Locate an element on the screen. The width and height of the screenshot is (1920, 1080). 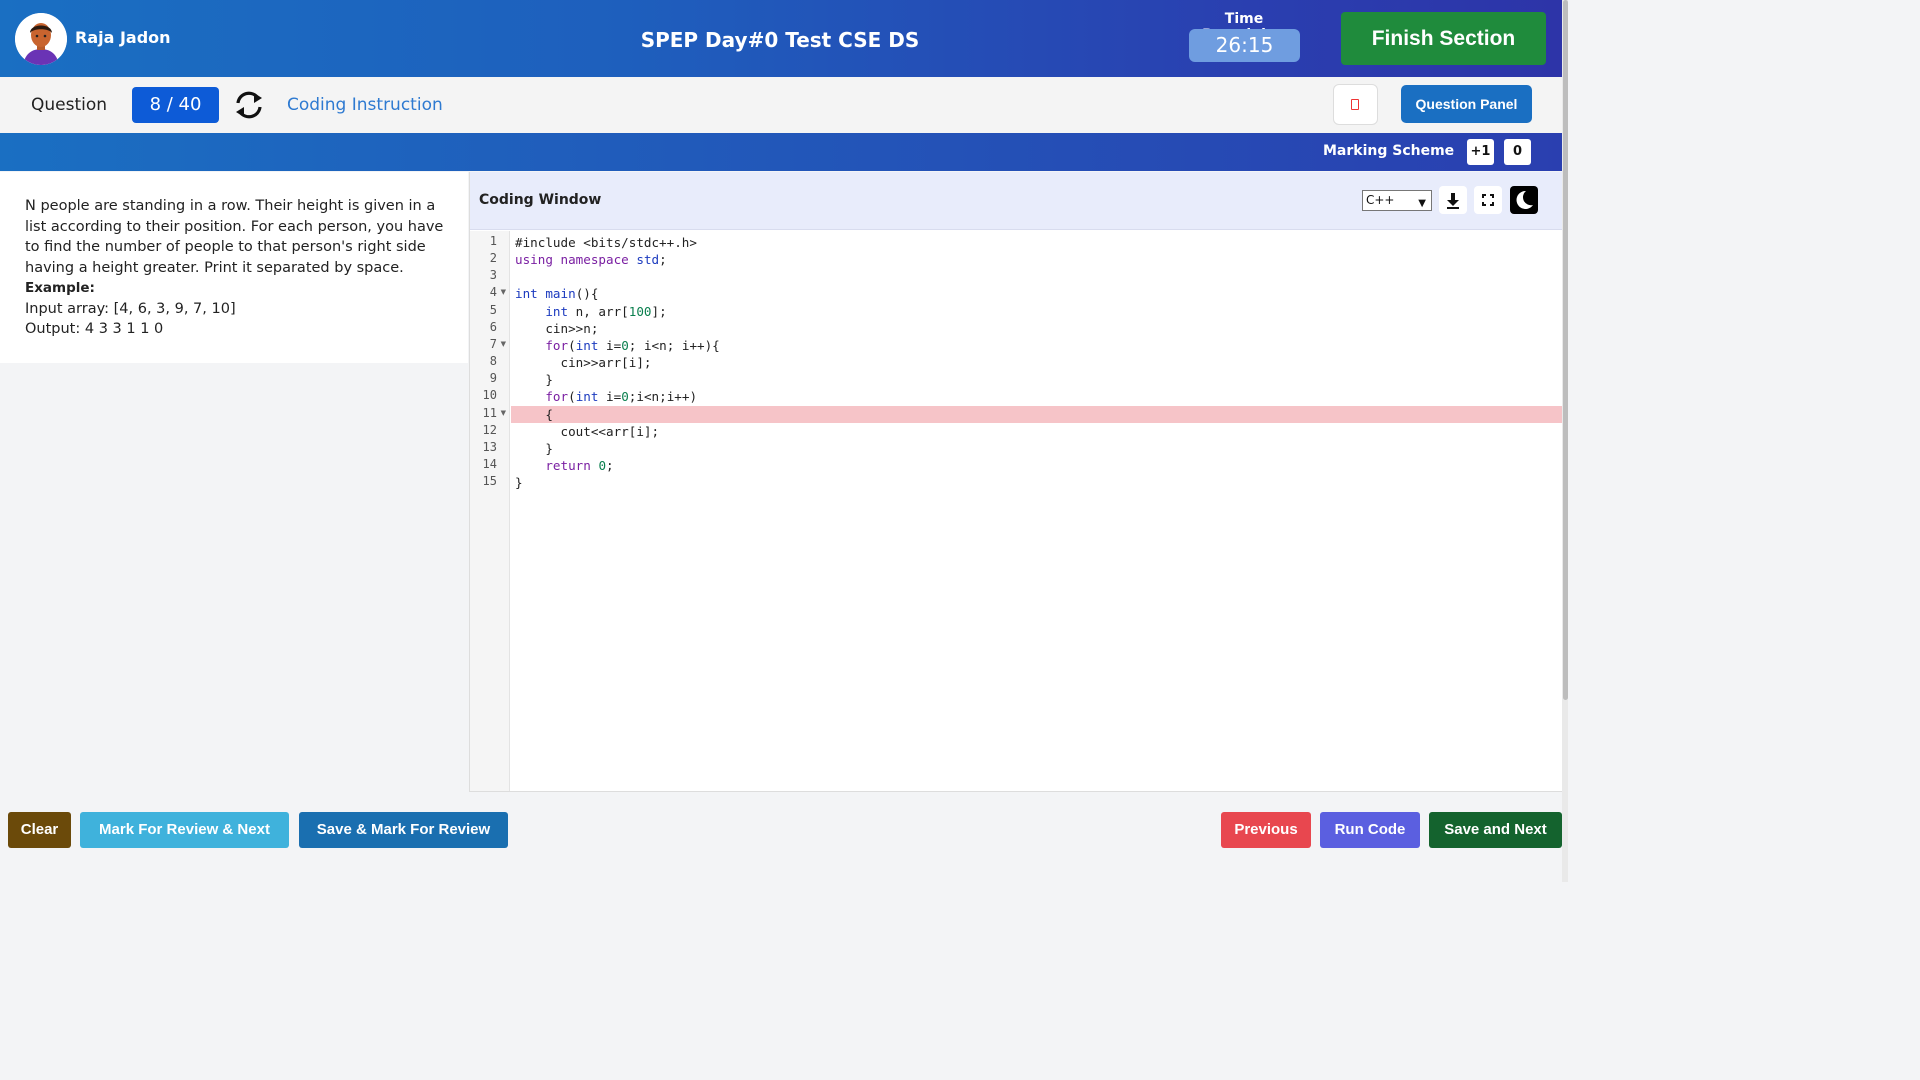
page-title: SPEP Day#0 Test CSE DS is located at coordinates (780, 40).